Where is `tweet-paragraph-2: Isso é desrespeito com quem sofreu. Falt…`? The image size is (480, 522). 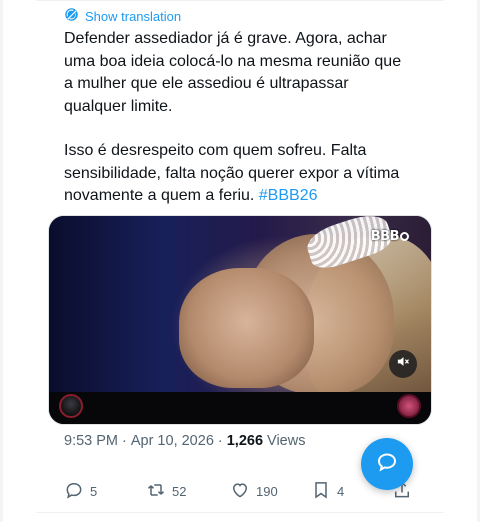
tweet-paragraph-2: Isso é desrespeito com quem sofreu. Falt… is located at coordinates (249, 174).